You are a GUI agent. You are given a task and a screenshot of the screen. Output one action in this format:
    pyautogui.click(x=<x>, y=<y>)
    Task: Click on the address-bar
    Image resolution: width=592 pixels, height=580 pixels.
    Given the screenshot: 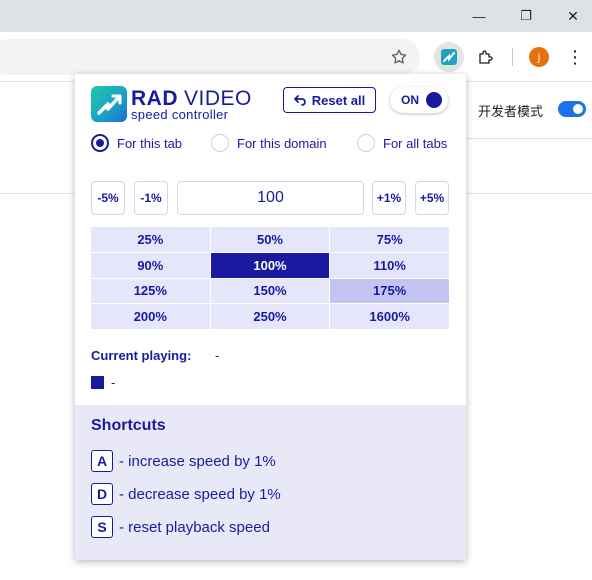 What is the action you would take?
    pyautogui.click(x=210, y=57)
    